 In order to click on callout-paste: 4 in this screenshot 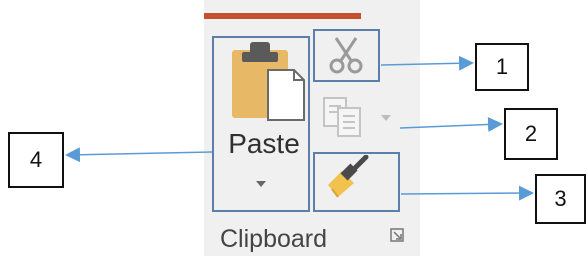, I will do `click(36, 160)`.